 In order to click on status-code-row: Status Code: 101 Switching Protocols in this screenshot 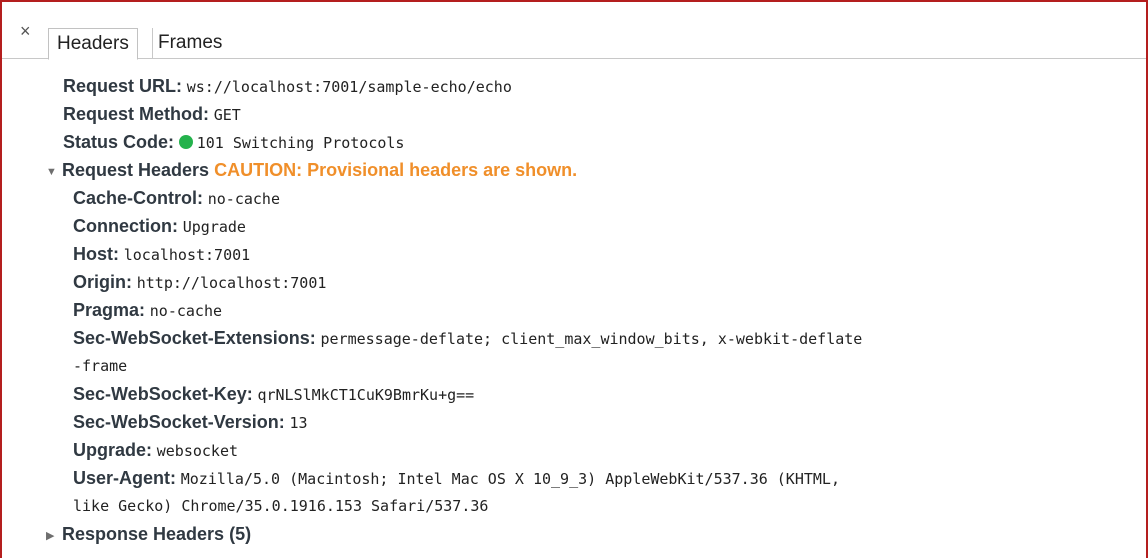, I will do `click(574, 142)`.